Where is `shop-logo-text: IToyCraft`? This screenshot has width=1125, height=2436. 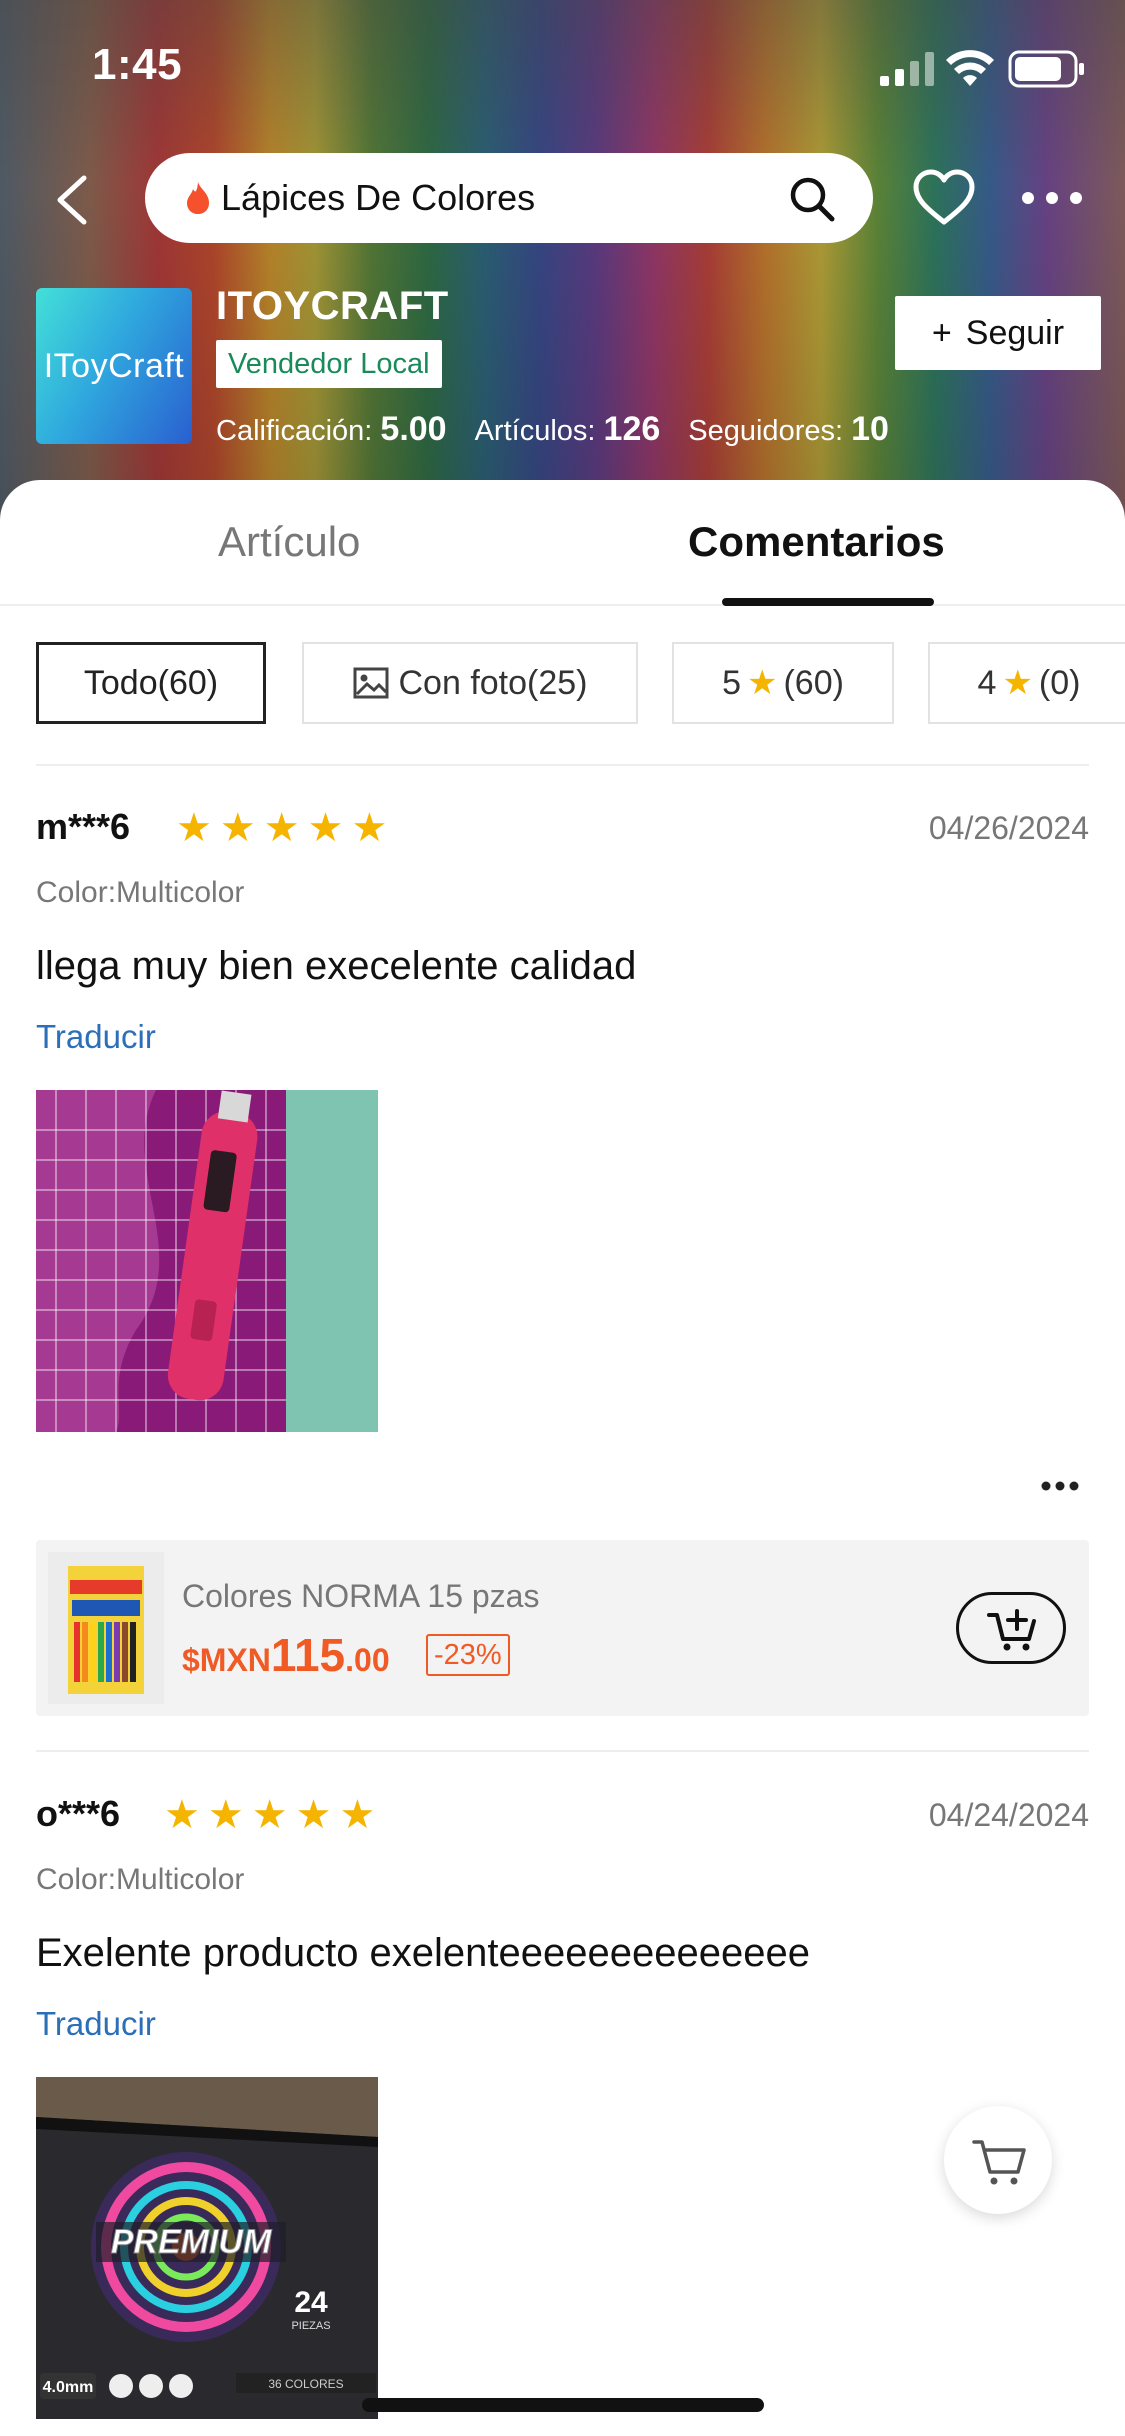
shop-logo-text: IToyCraft is located at coordinates (114, 365).